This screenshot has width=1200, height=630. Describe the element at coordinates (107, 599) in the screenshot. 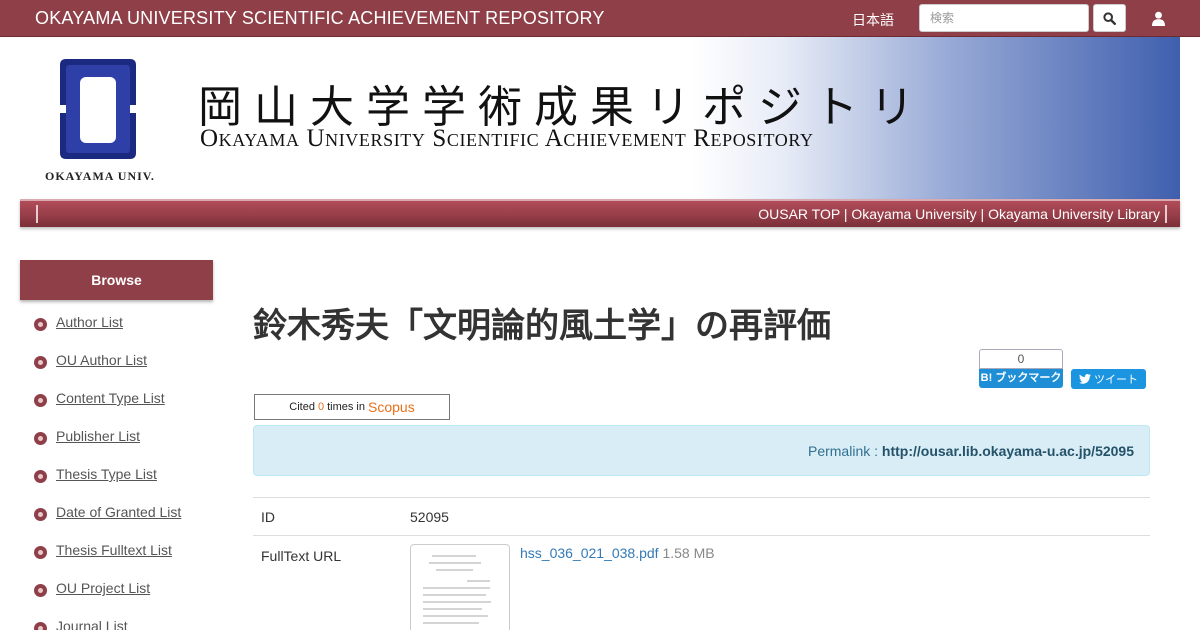

I see `browse-item: OU Project List` at that location.